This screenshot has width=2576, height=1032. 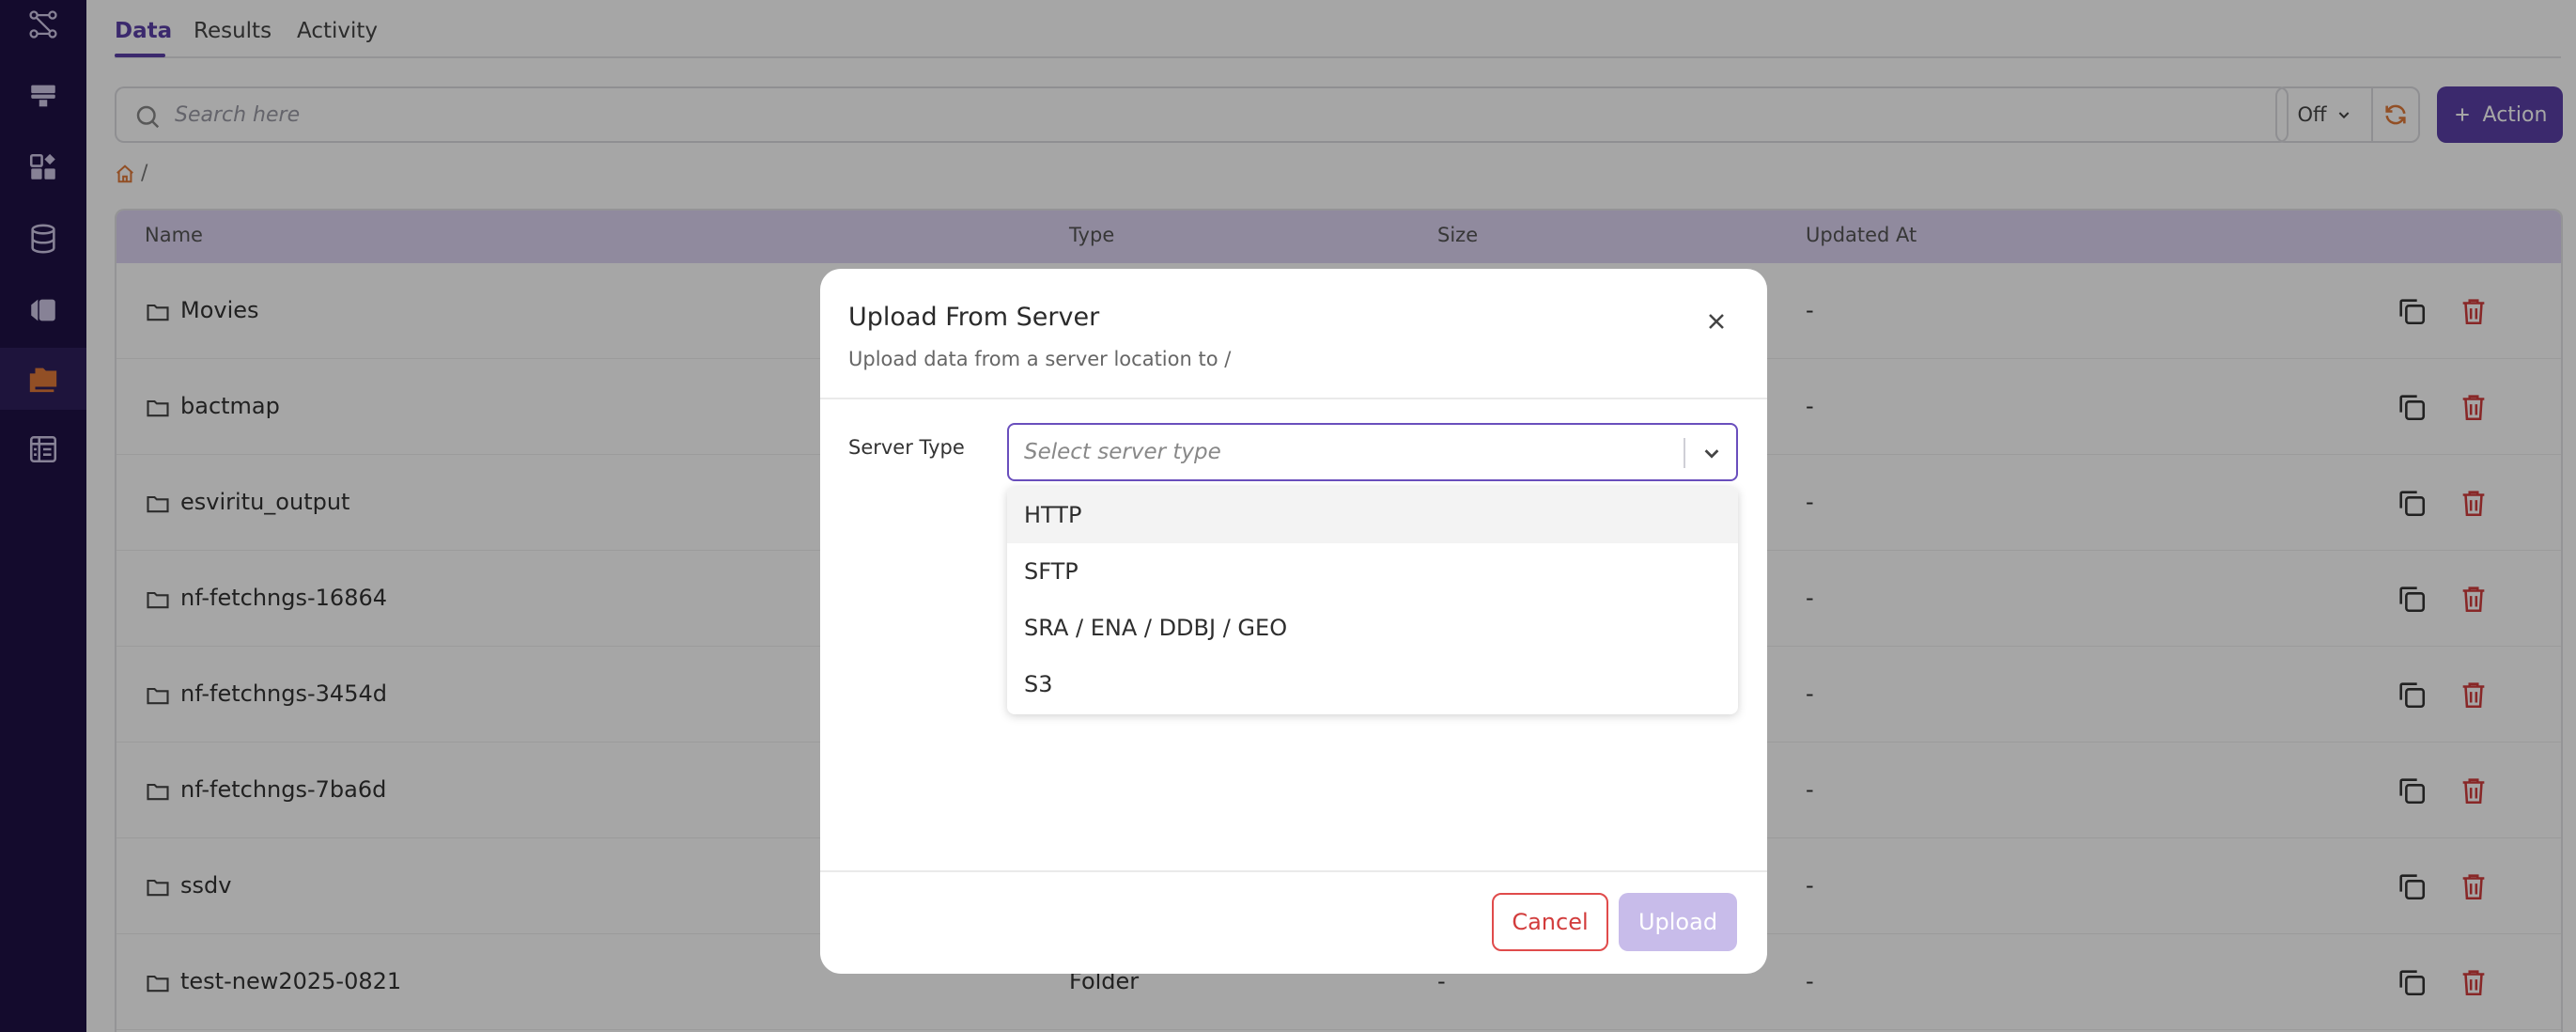 I want to click on chevron-down-icon, so click(x=1712, y=453).